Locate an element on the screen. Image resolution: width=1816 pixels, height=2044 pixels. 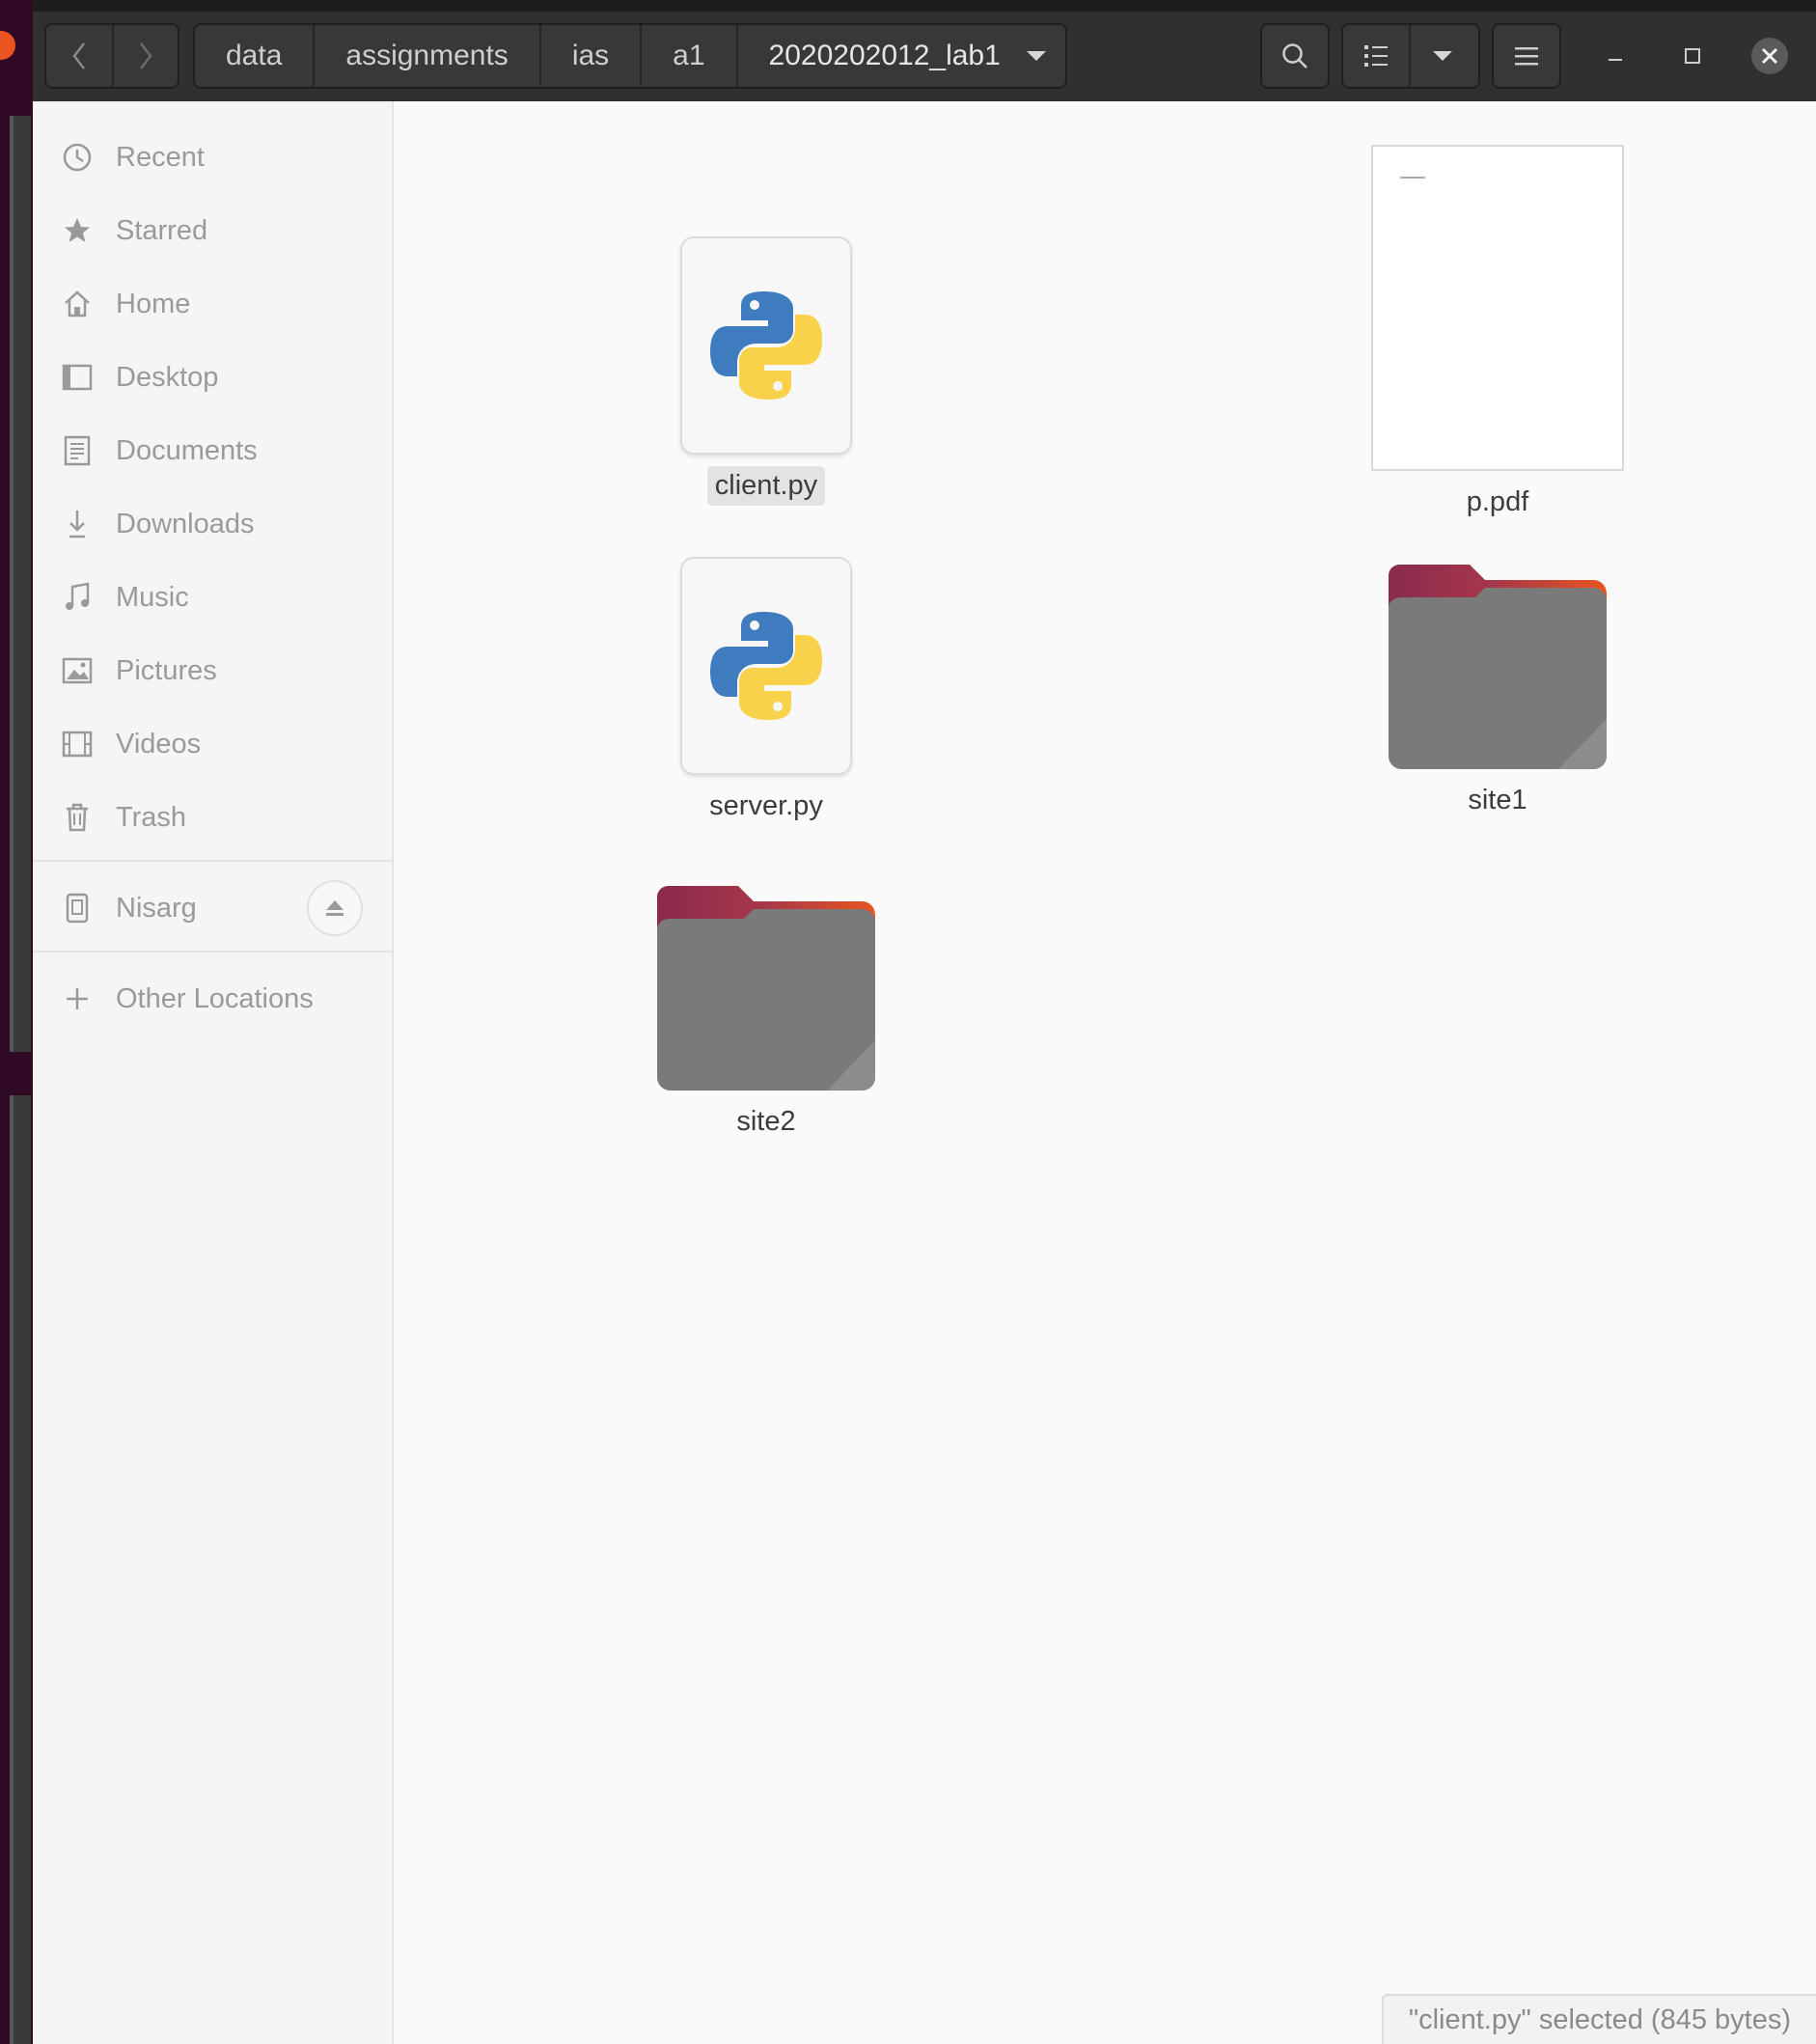
plus-icon is located at coordinates (77, 999).